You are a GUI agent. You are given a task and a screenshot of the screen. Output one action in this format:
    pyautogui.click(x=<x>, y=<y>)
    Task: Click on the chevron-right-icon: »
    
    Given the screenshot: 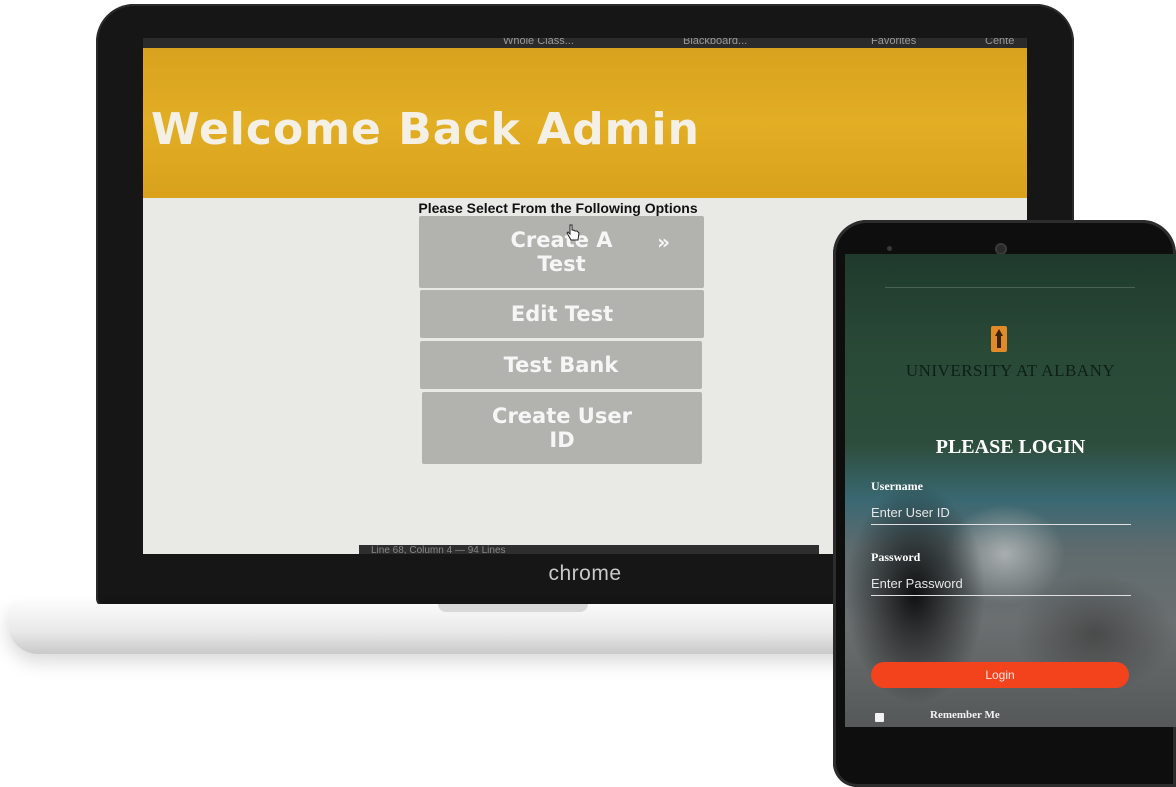 What is the action you would take?
    pyautogui.click(x=663, y=242)
    